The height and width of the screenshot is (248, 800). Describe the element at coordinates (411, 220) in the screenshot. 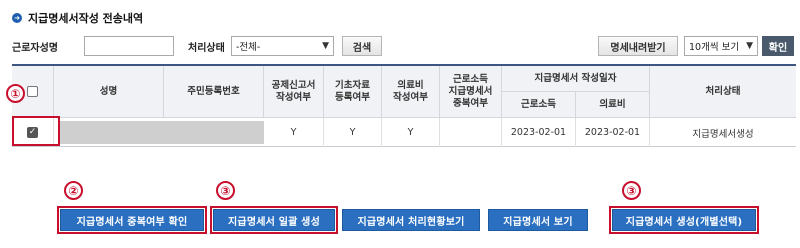

I see `processing-status-button: 지급명세서 처리현황보기` at that location.